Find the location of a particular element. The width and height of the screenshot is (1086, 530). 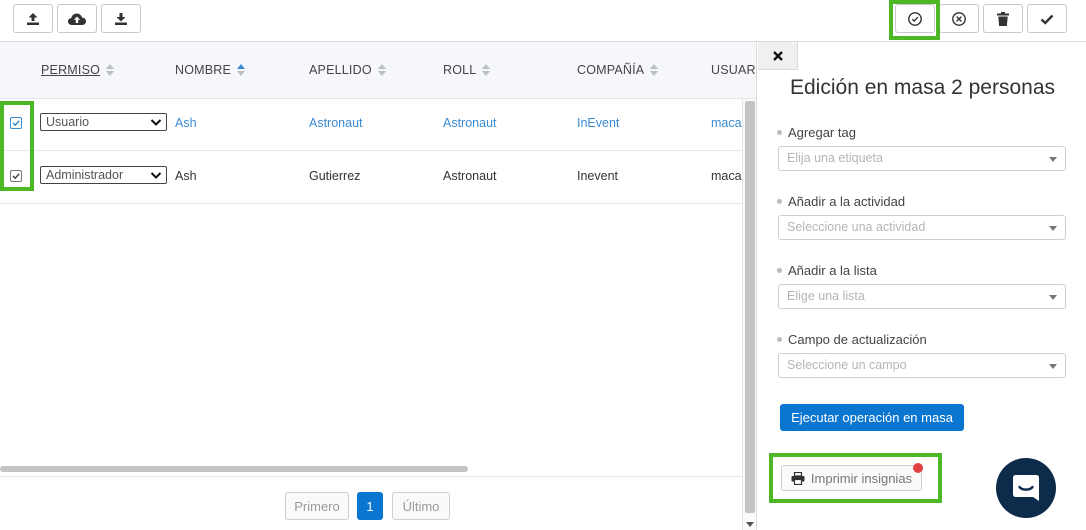

checkmark-icon is located at coordinates (1047, 19).